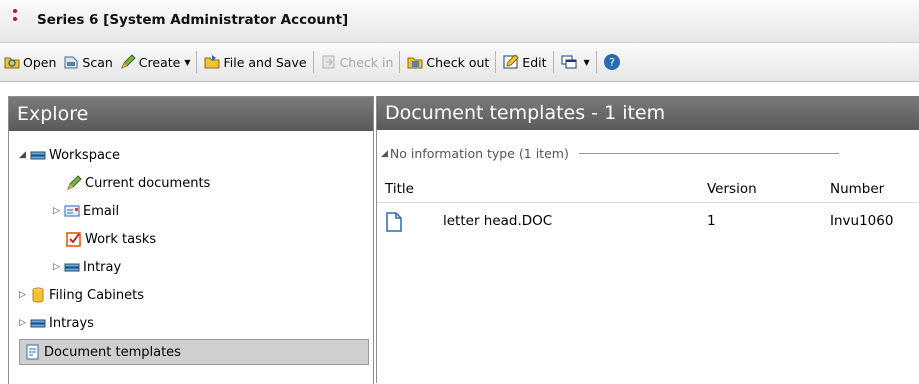  Describe the element at coordinates (447, 62) in the screenshot. I see `check-out-button: Check out` at that location.